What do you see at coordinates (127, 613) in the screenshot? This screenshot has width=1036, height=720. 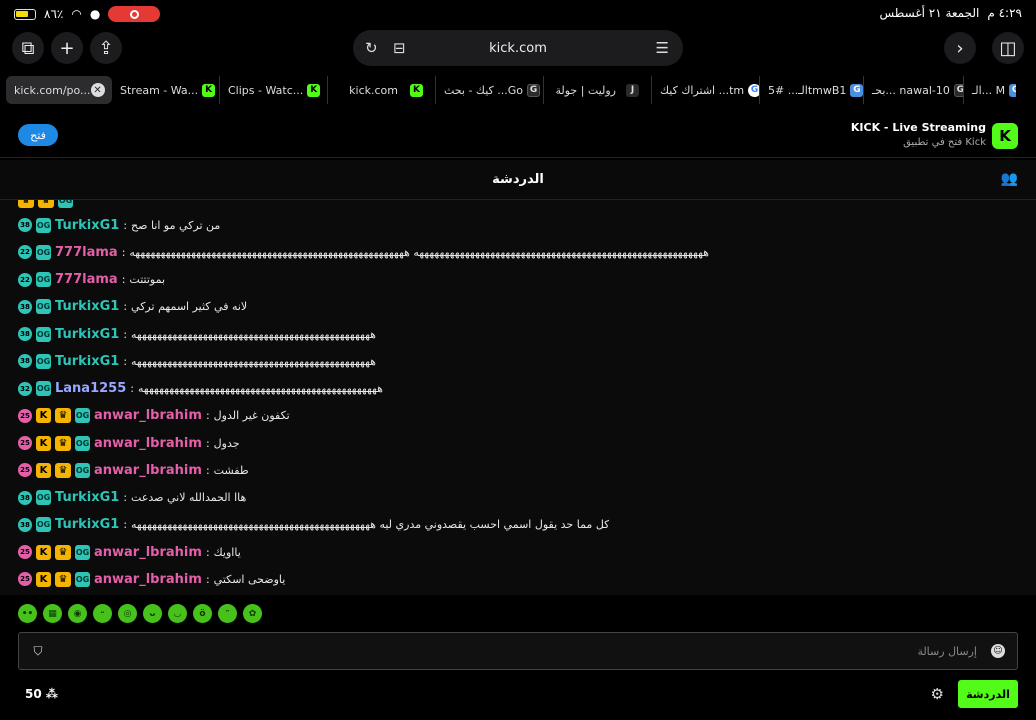 I see `emote-icon: ◎` at bounding box center [127, 613].